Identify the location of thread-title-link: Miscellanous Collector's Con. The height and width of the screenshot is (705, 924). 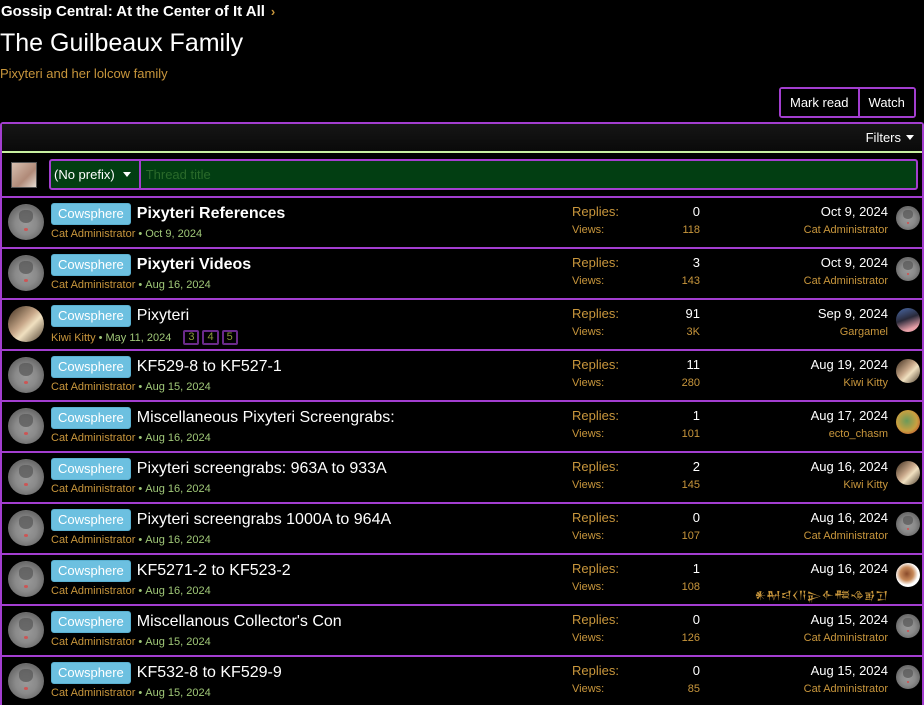
(239, 622).